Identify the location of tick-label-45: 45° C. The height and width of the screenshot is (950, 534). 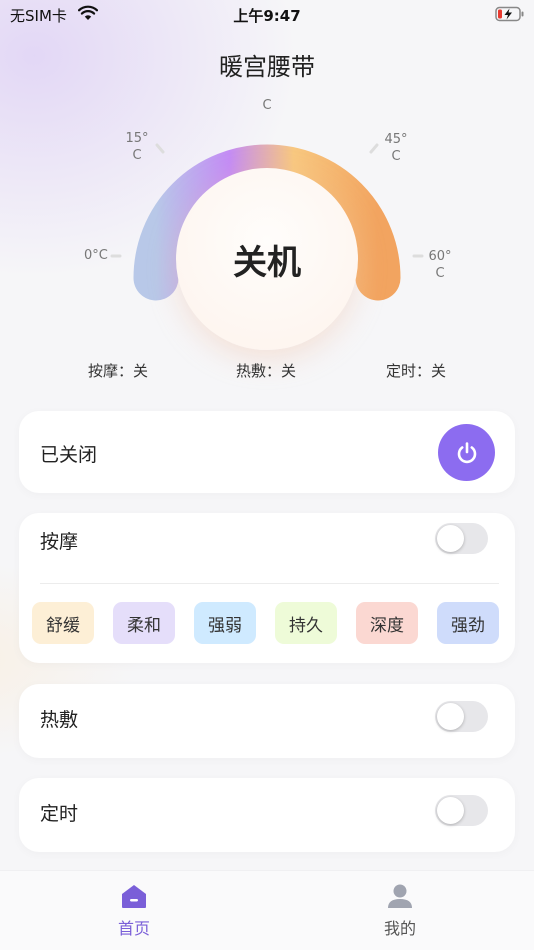
(396, 148).